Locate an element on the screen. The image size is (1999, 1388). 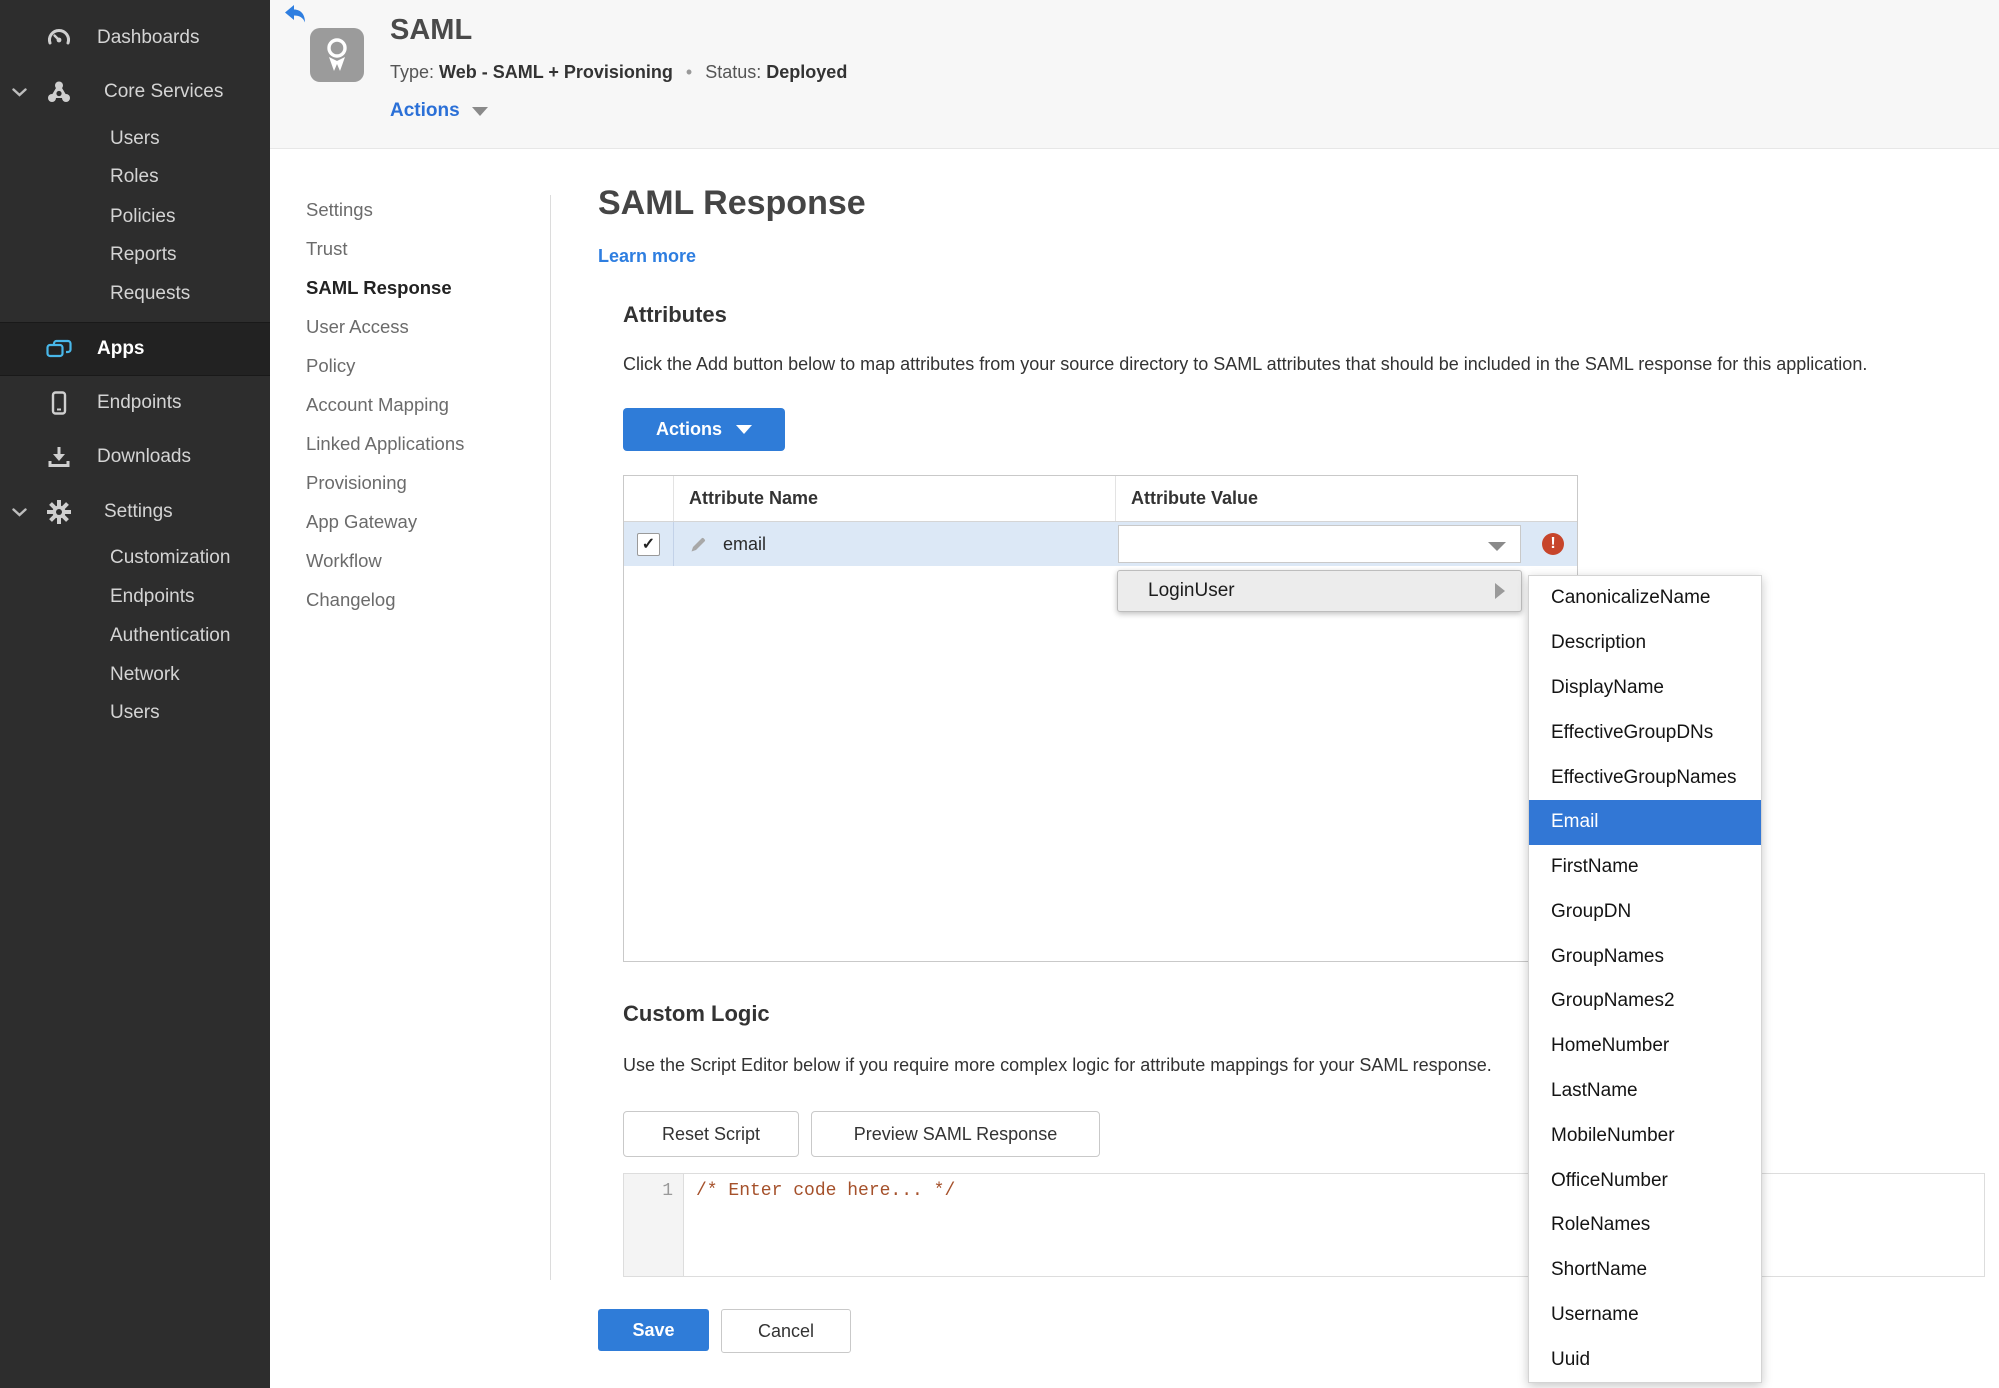
value-picker-menu-loginuser: LoginUser is located at coordinates (1319, 591).